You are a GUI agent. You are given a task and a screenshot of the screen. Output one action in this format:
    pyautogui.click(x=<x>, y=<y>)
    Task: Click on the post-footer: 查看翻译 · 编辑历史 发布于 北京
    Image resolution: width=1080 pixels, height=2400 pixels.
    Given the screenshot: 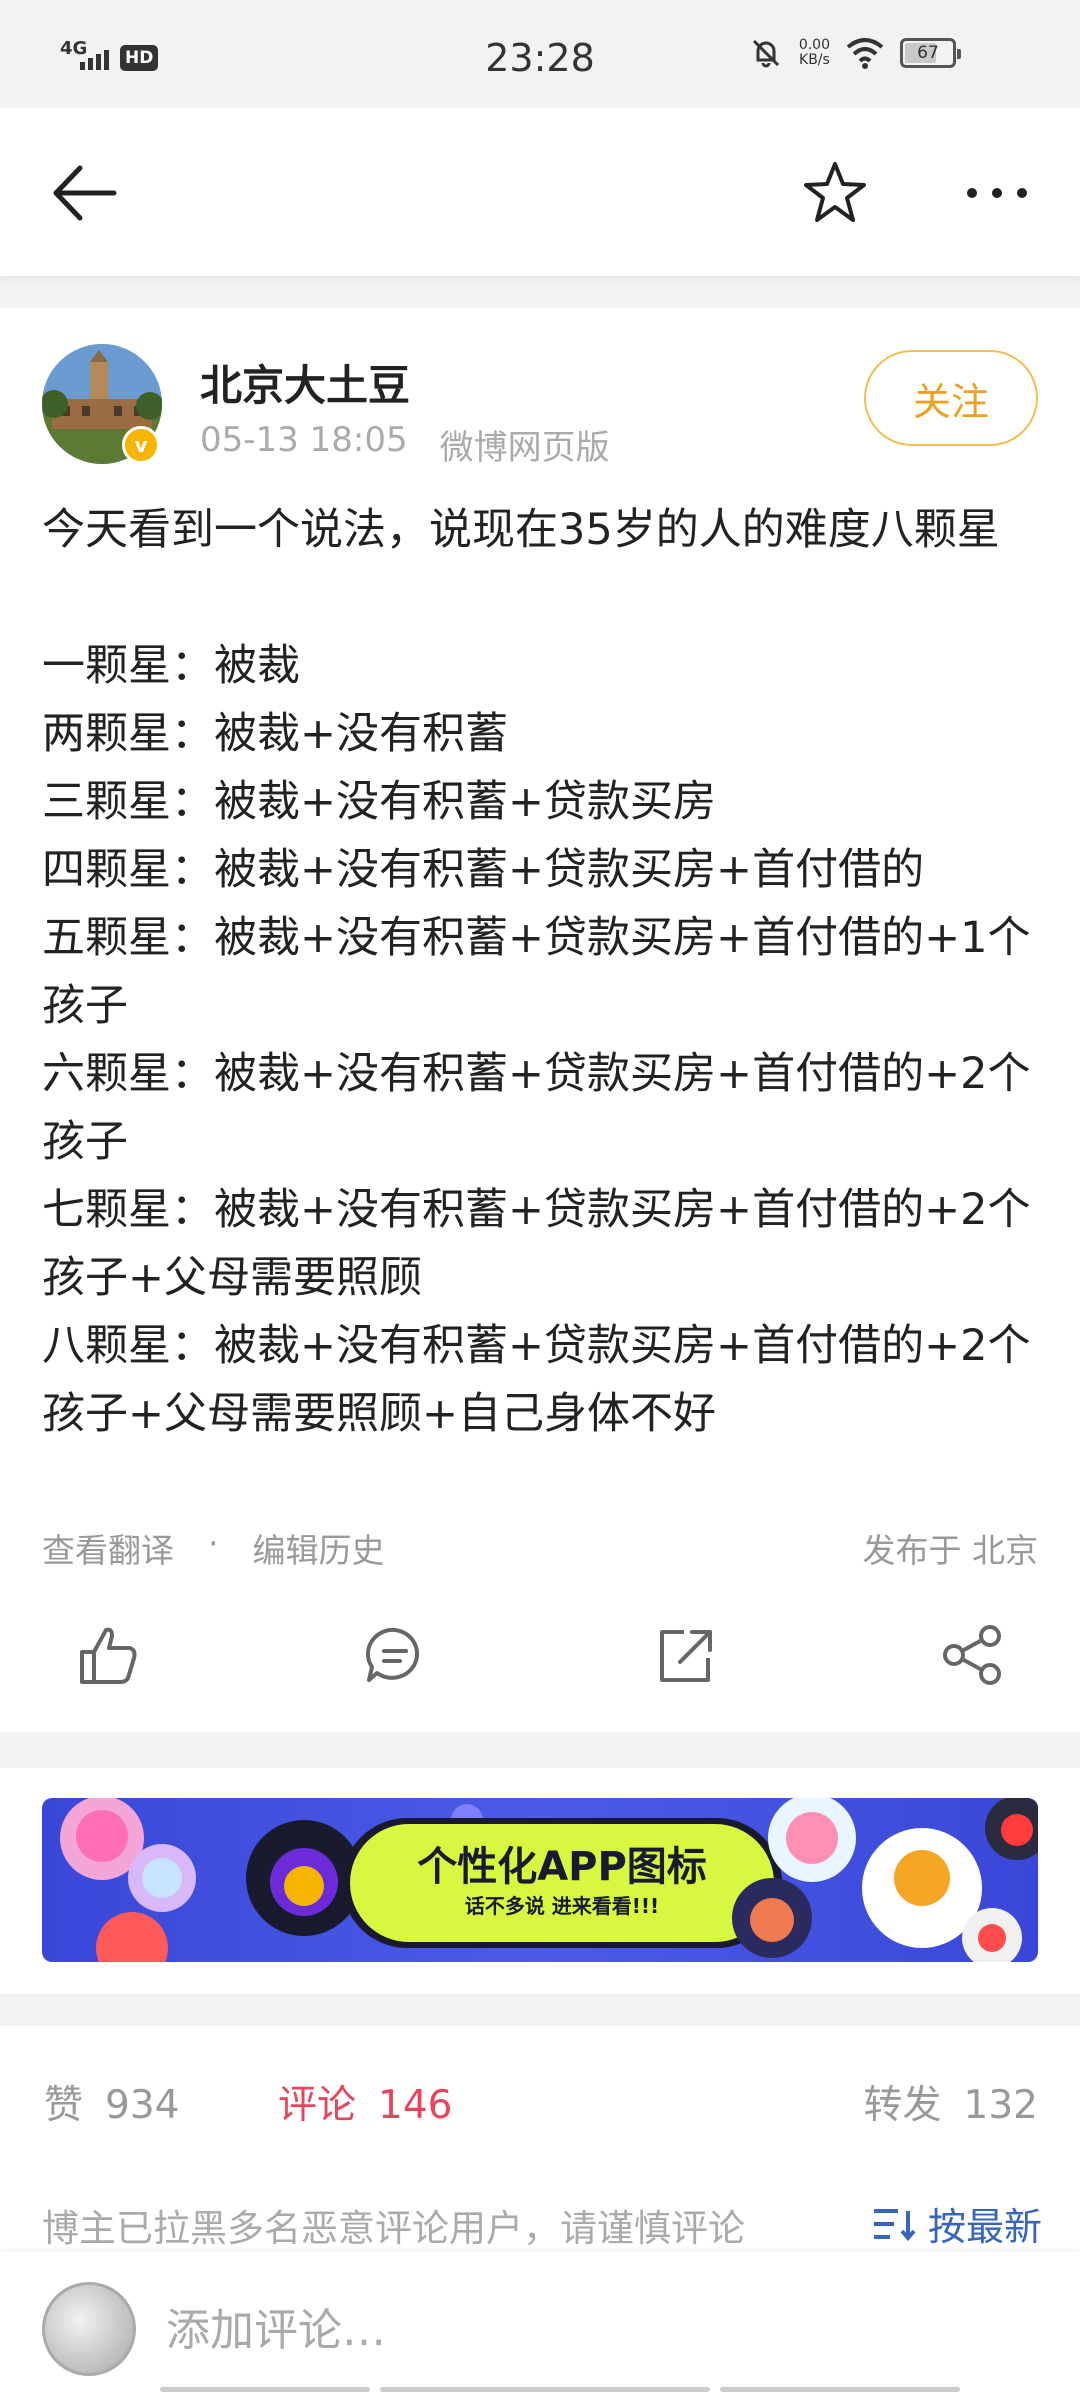 What is the action you would take?
    pyautogui.click(x=540, y=1548)
    